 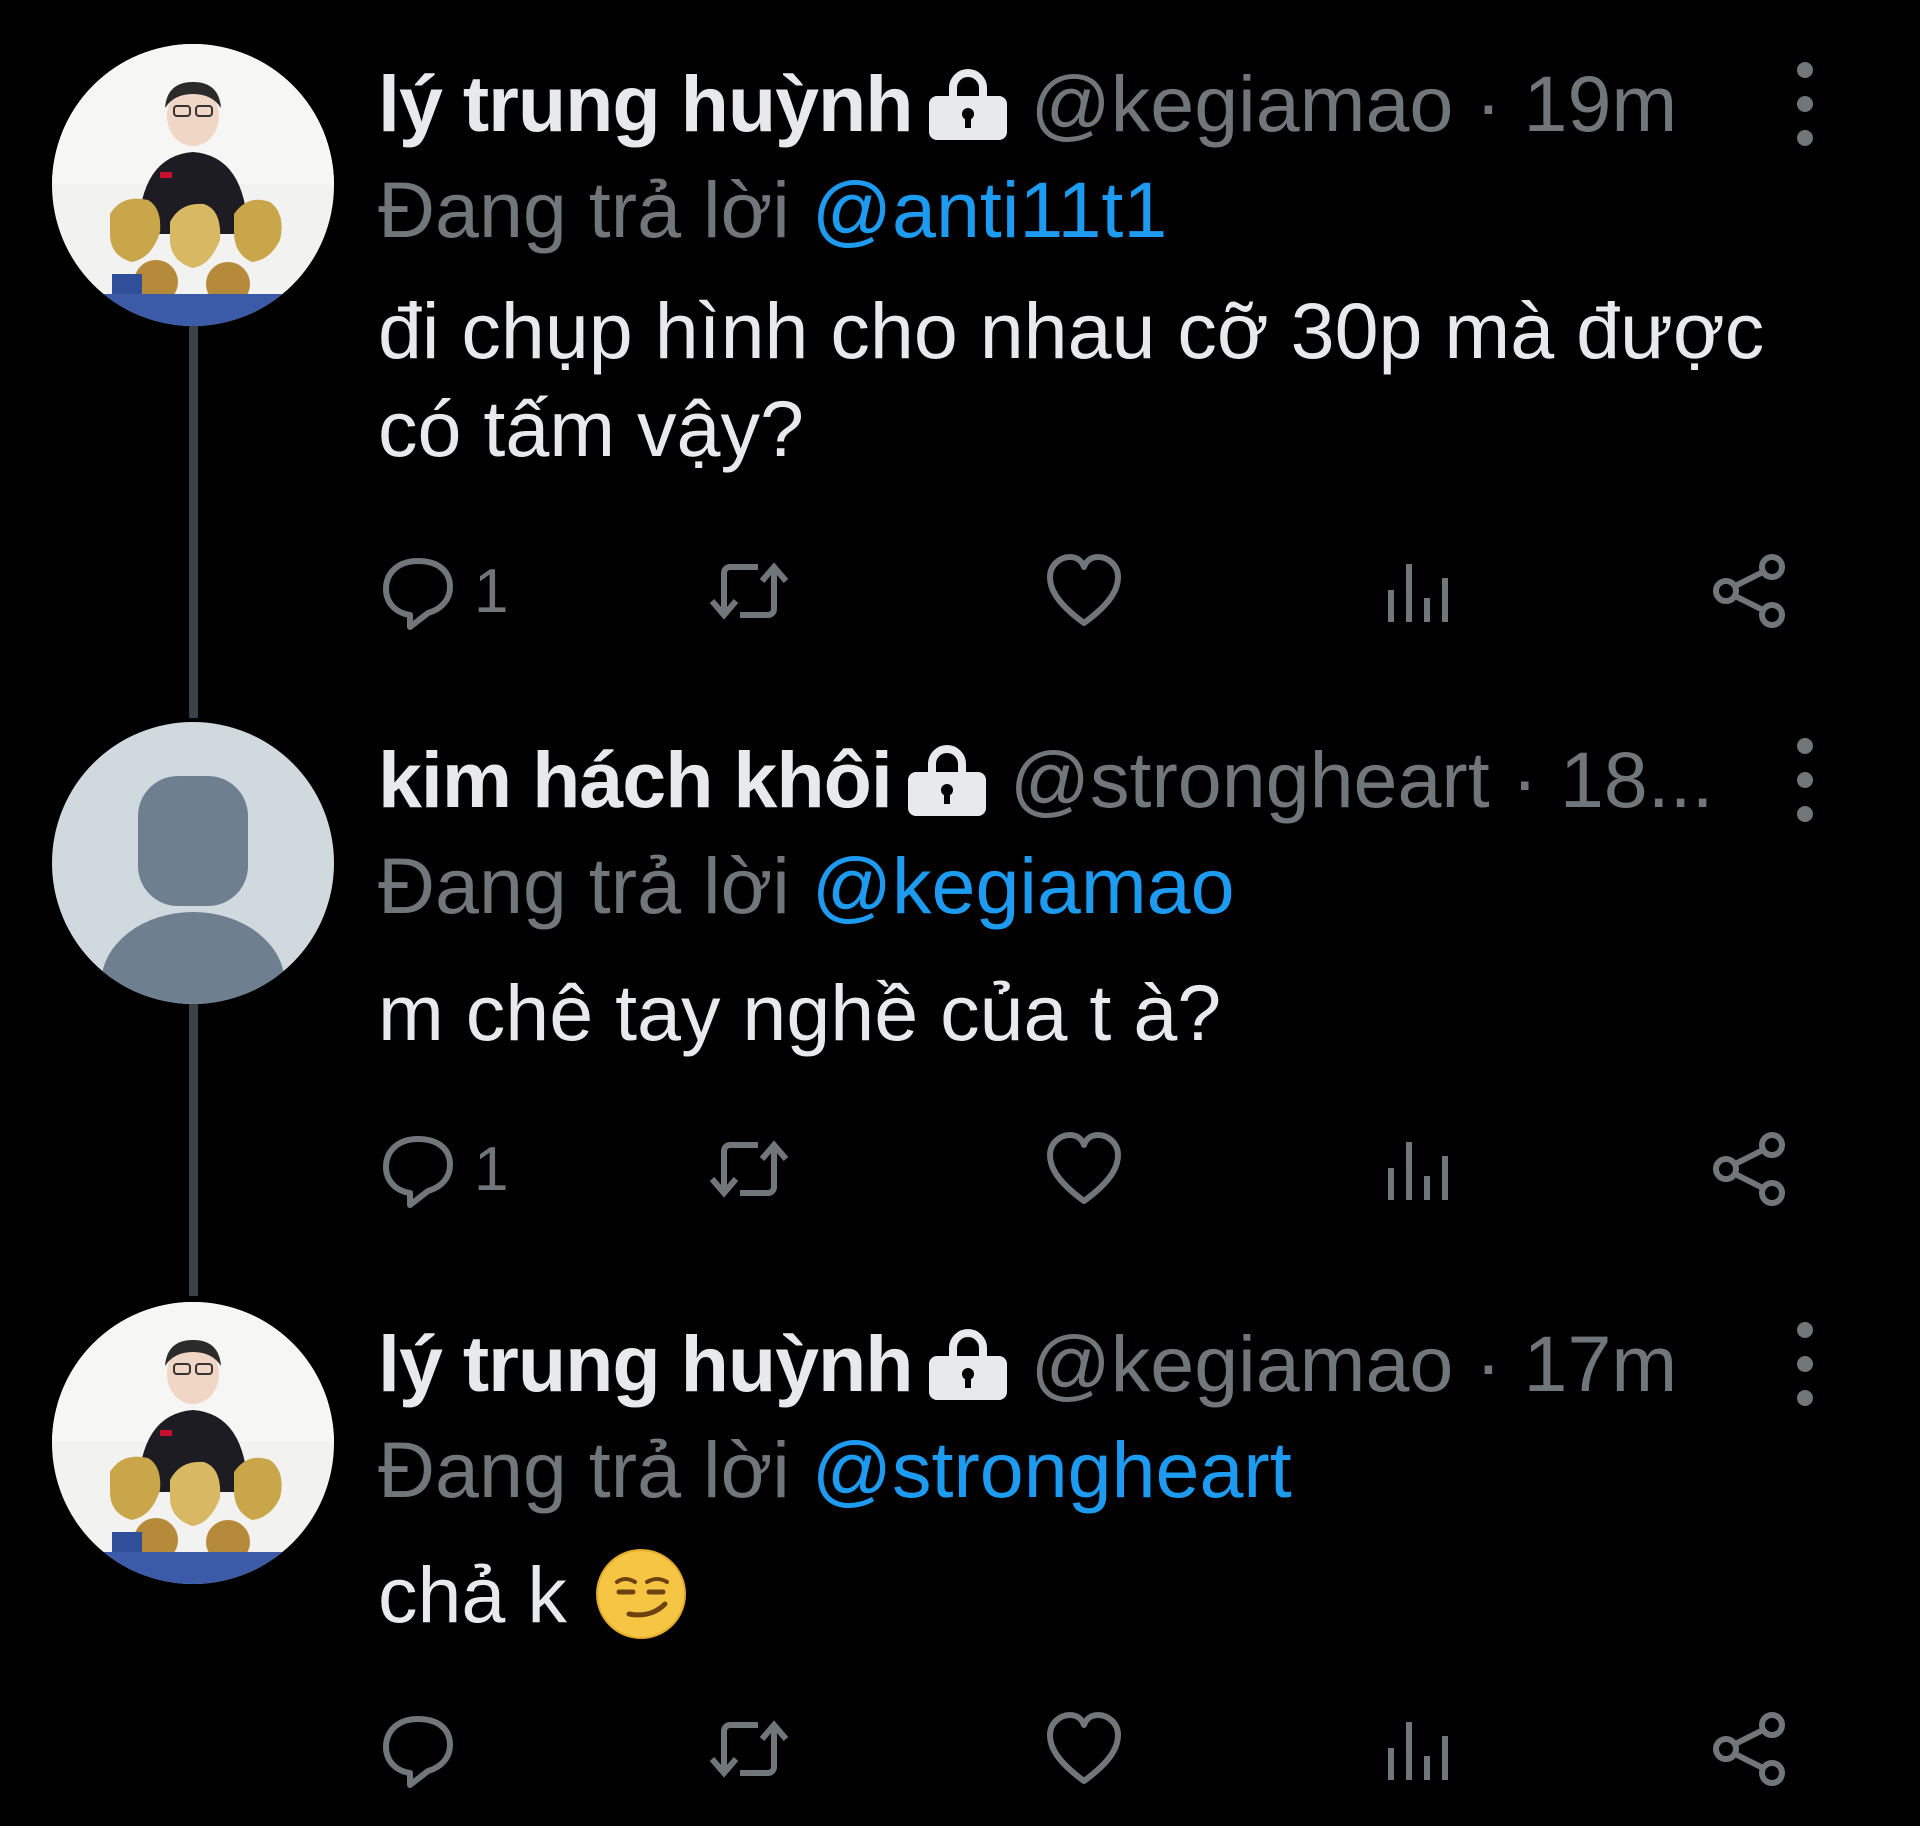 I want to click on default-avatar, so click(x=193, y=863).